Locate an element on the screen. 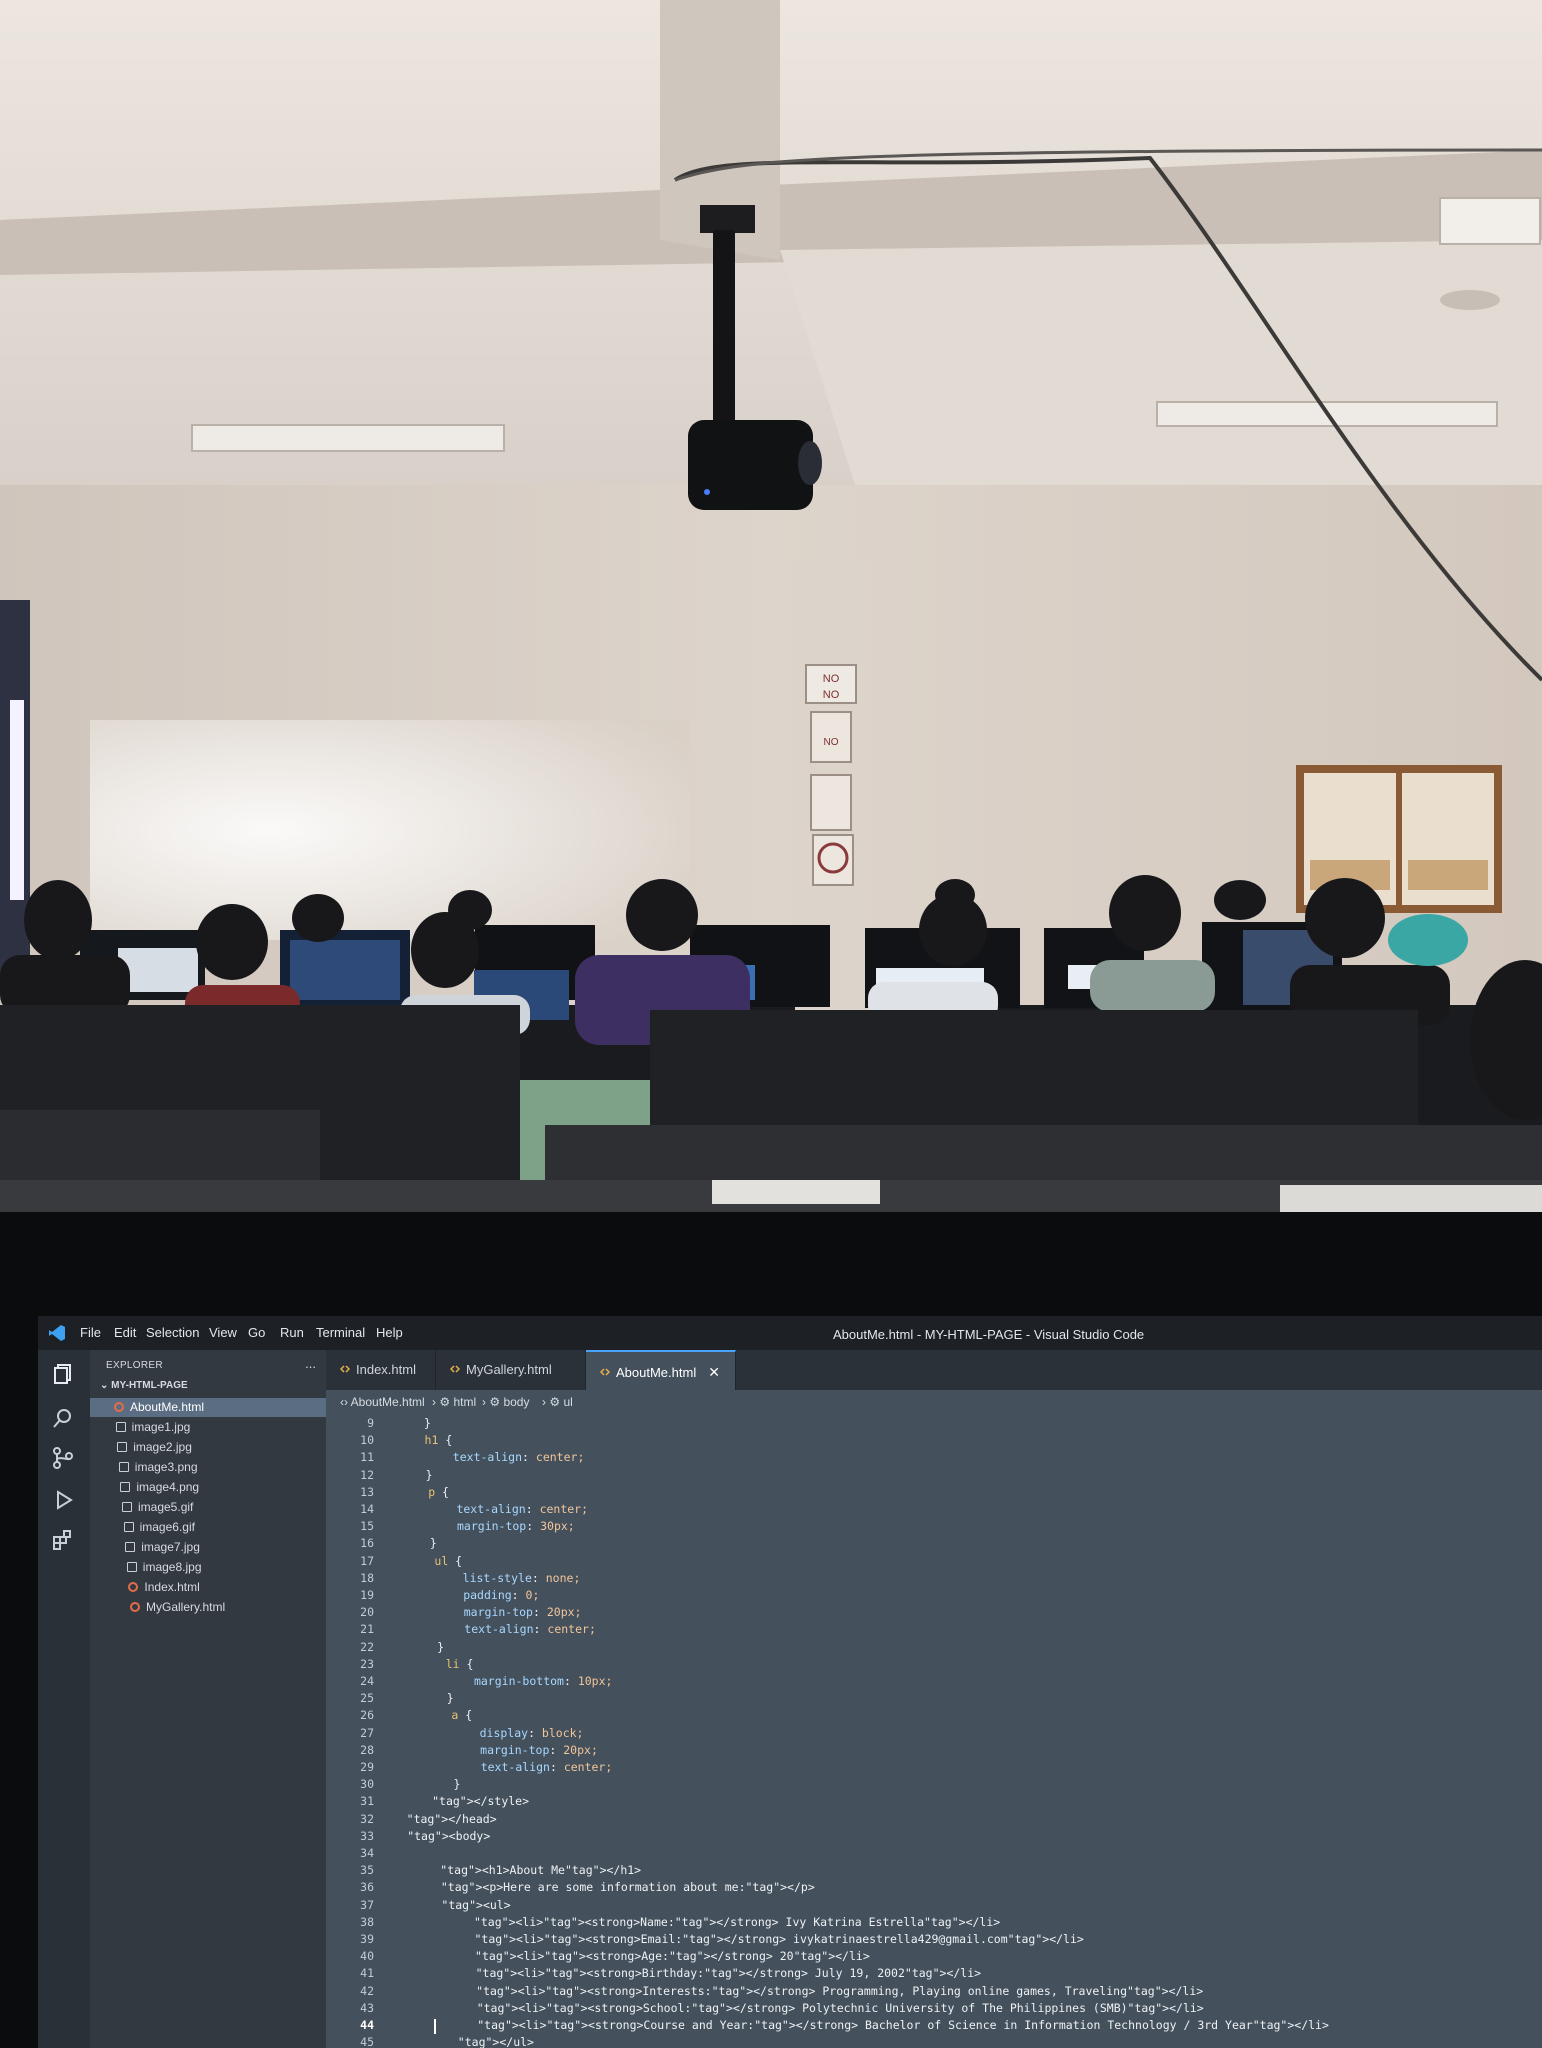 This screenshot has height=2048, width=1542. search-icon is located at coordinates (63, 1418).